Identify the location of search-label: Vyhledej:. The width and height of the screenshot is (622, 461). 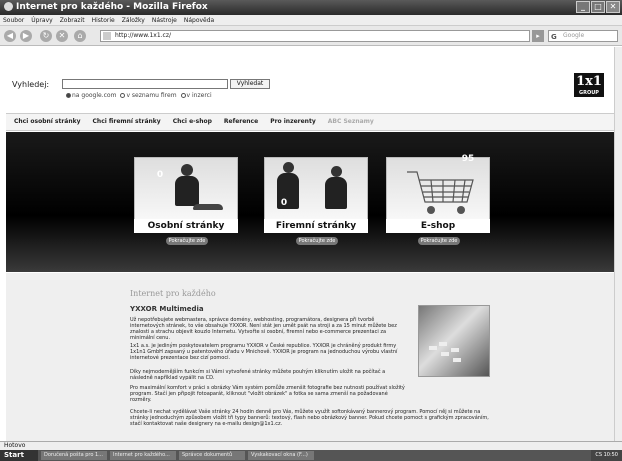
(31, 84).